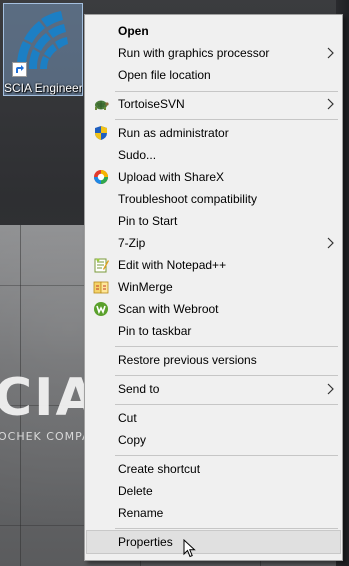 This screenshot has height=566, width=349. Describe the element at coordinates (168, 309) in the screenshot. I see `menu-item-label: Scan with Webroot` at that location.